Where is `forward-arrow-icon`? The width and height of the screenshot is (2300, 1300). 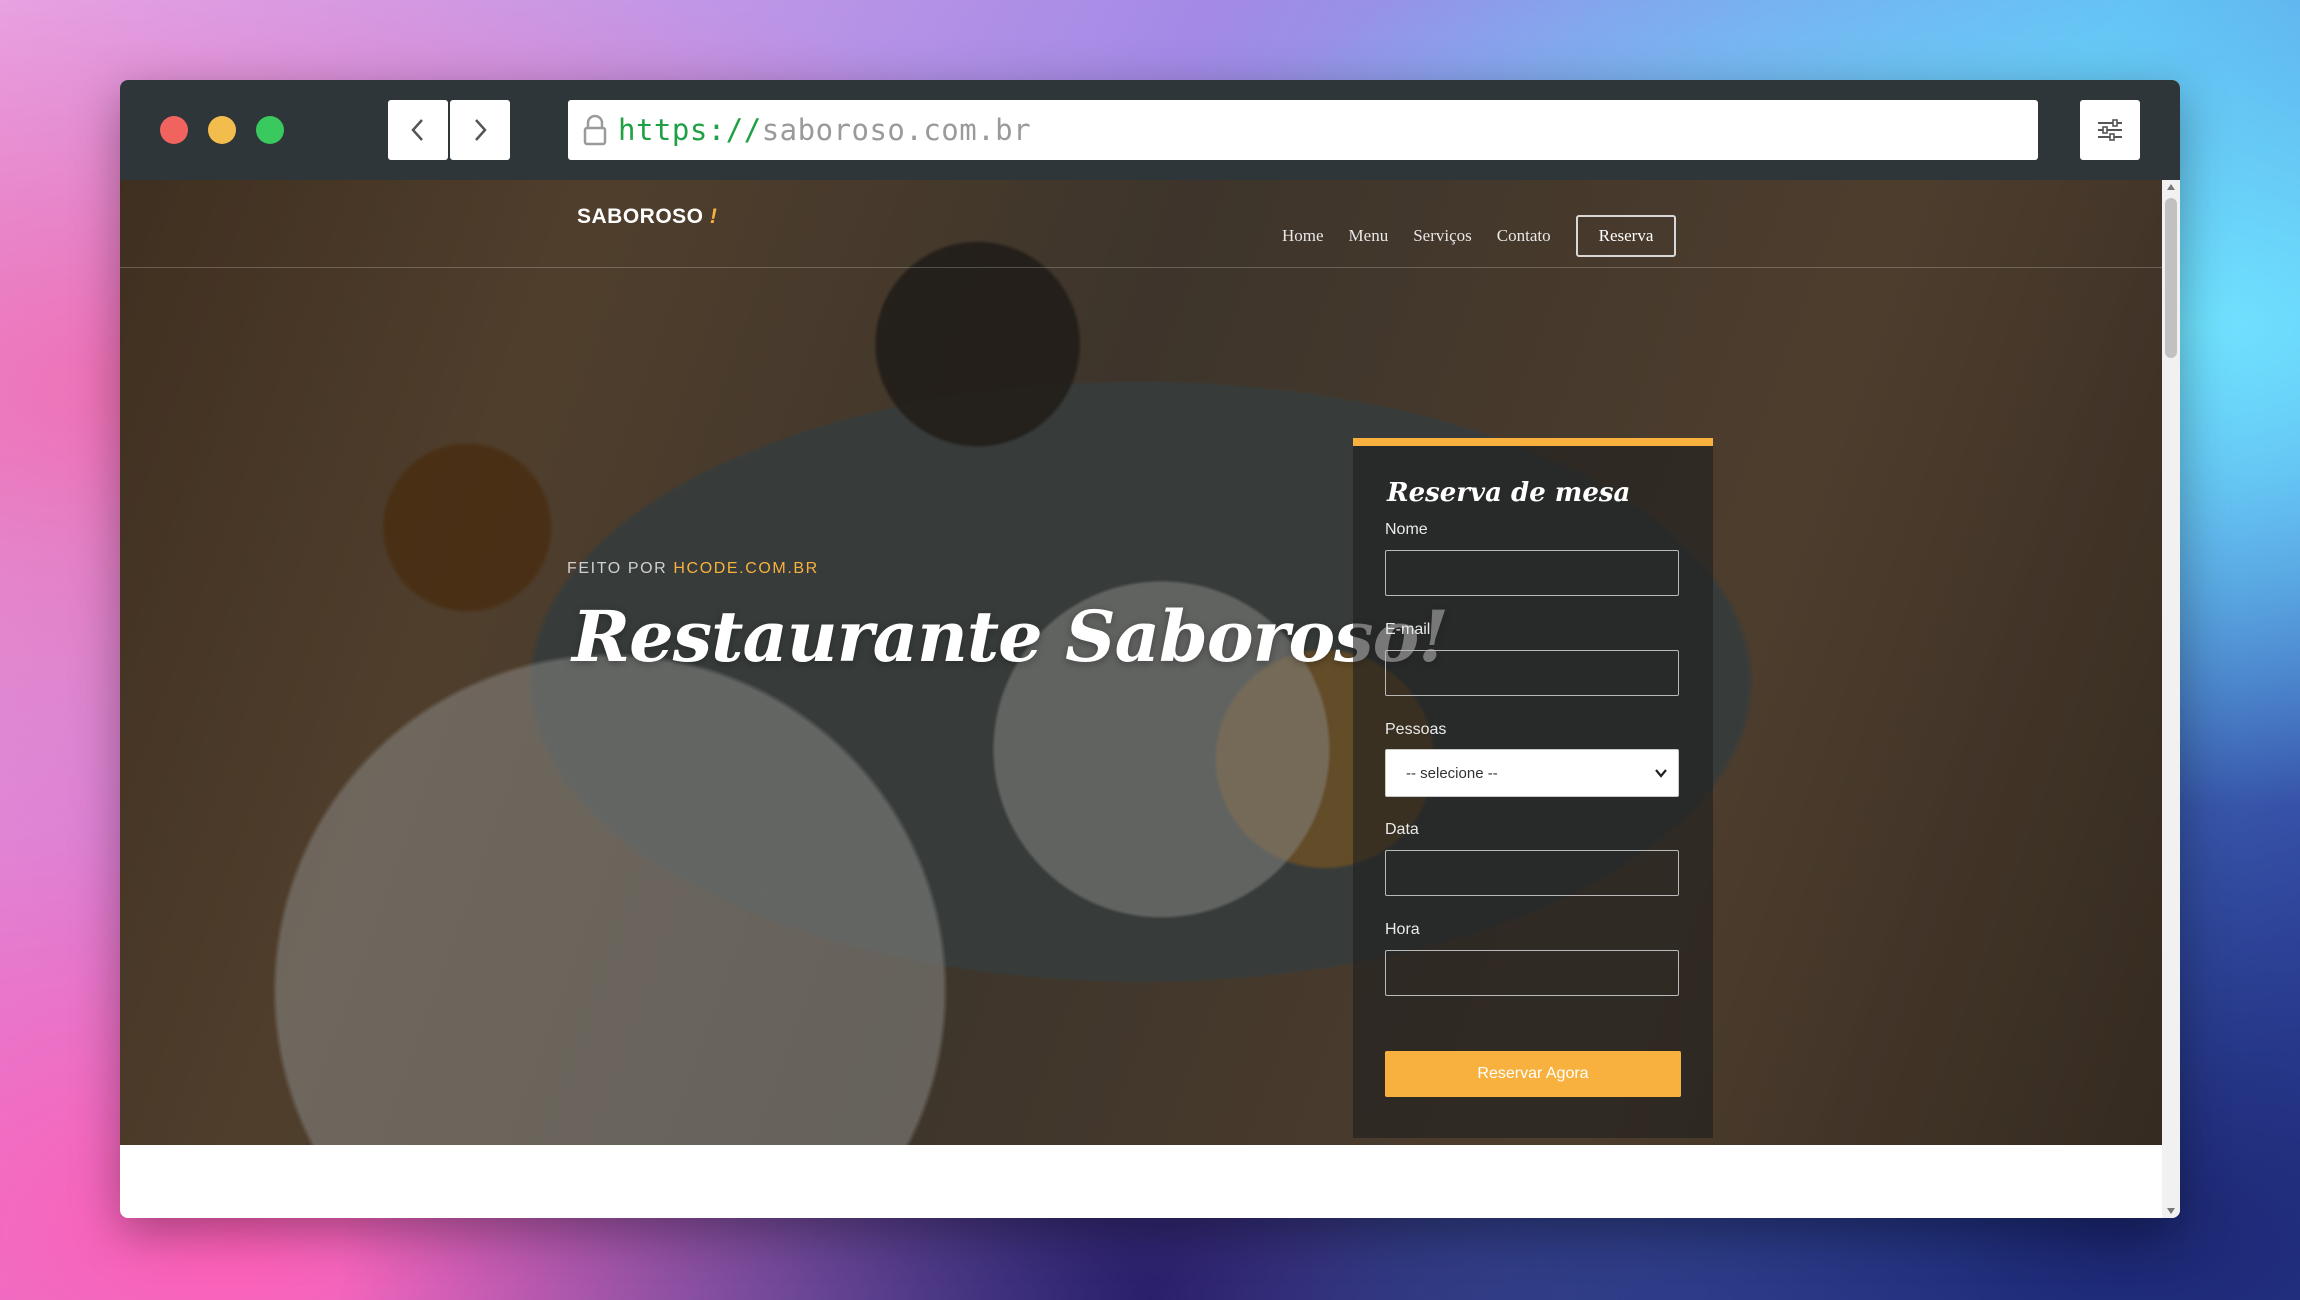
forward-arrow-icon is located at coordinates (481, 130).